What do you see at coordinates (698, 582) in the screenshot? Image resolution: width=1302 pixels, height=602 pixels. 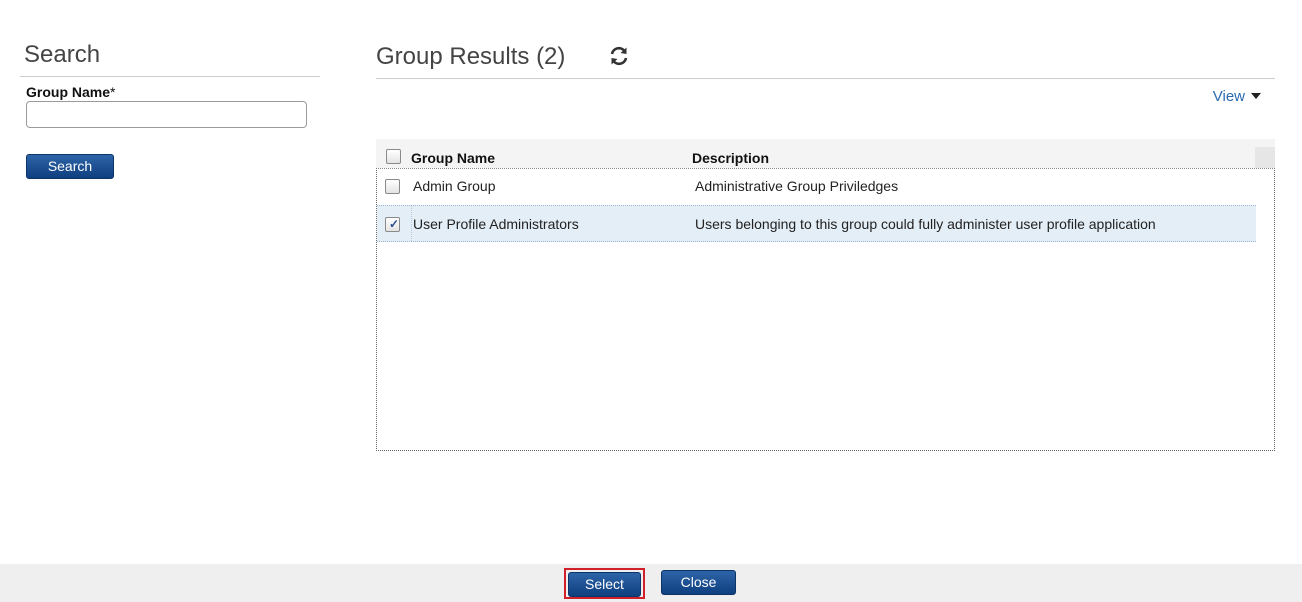 I see `close-button: Close` at bounding box center [698, 582].